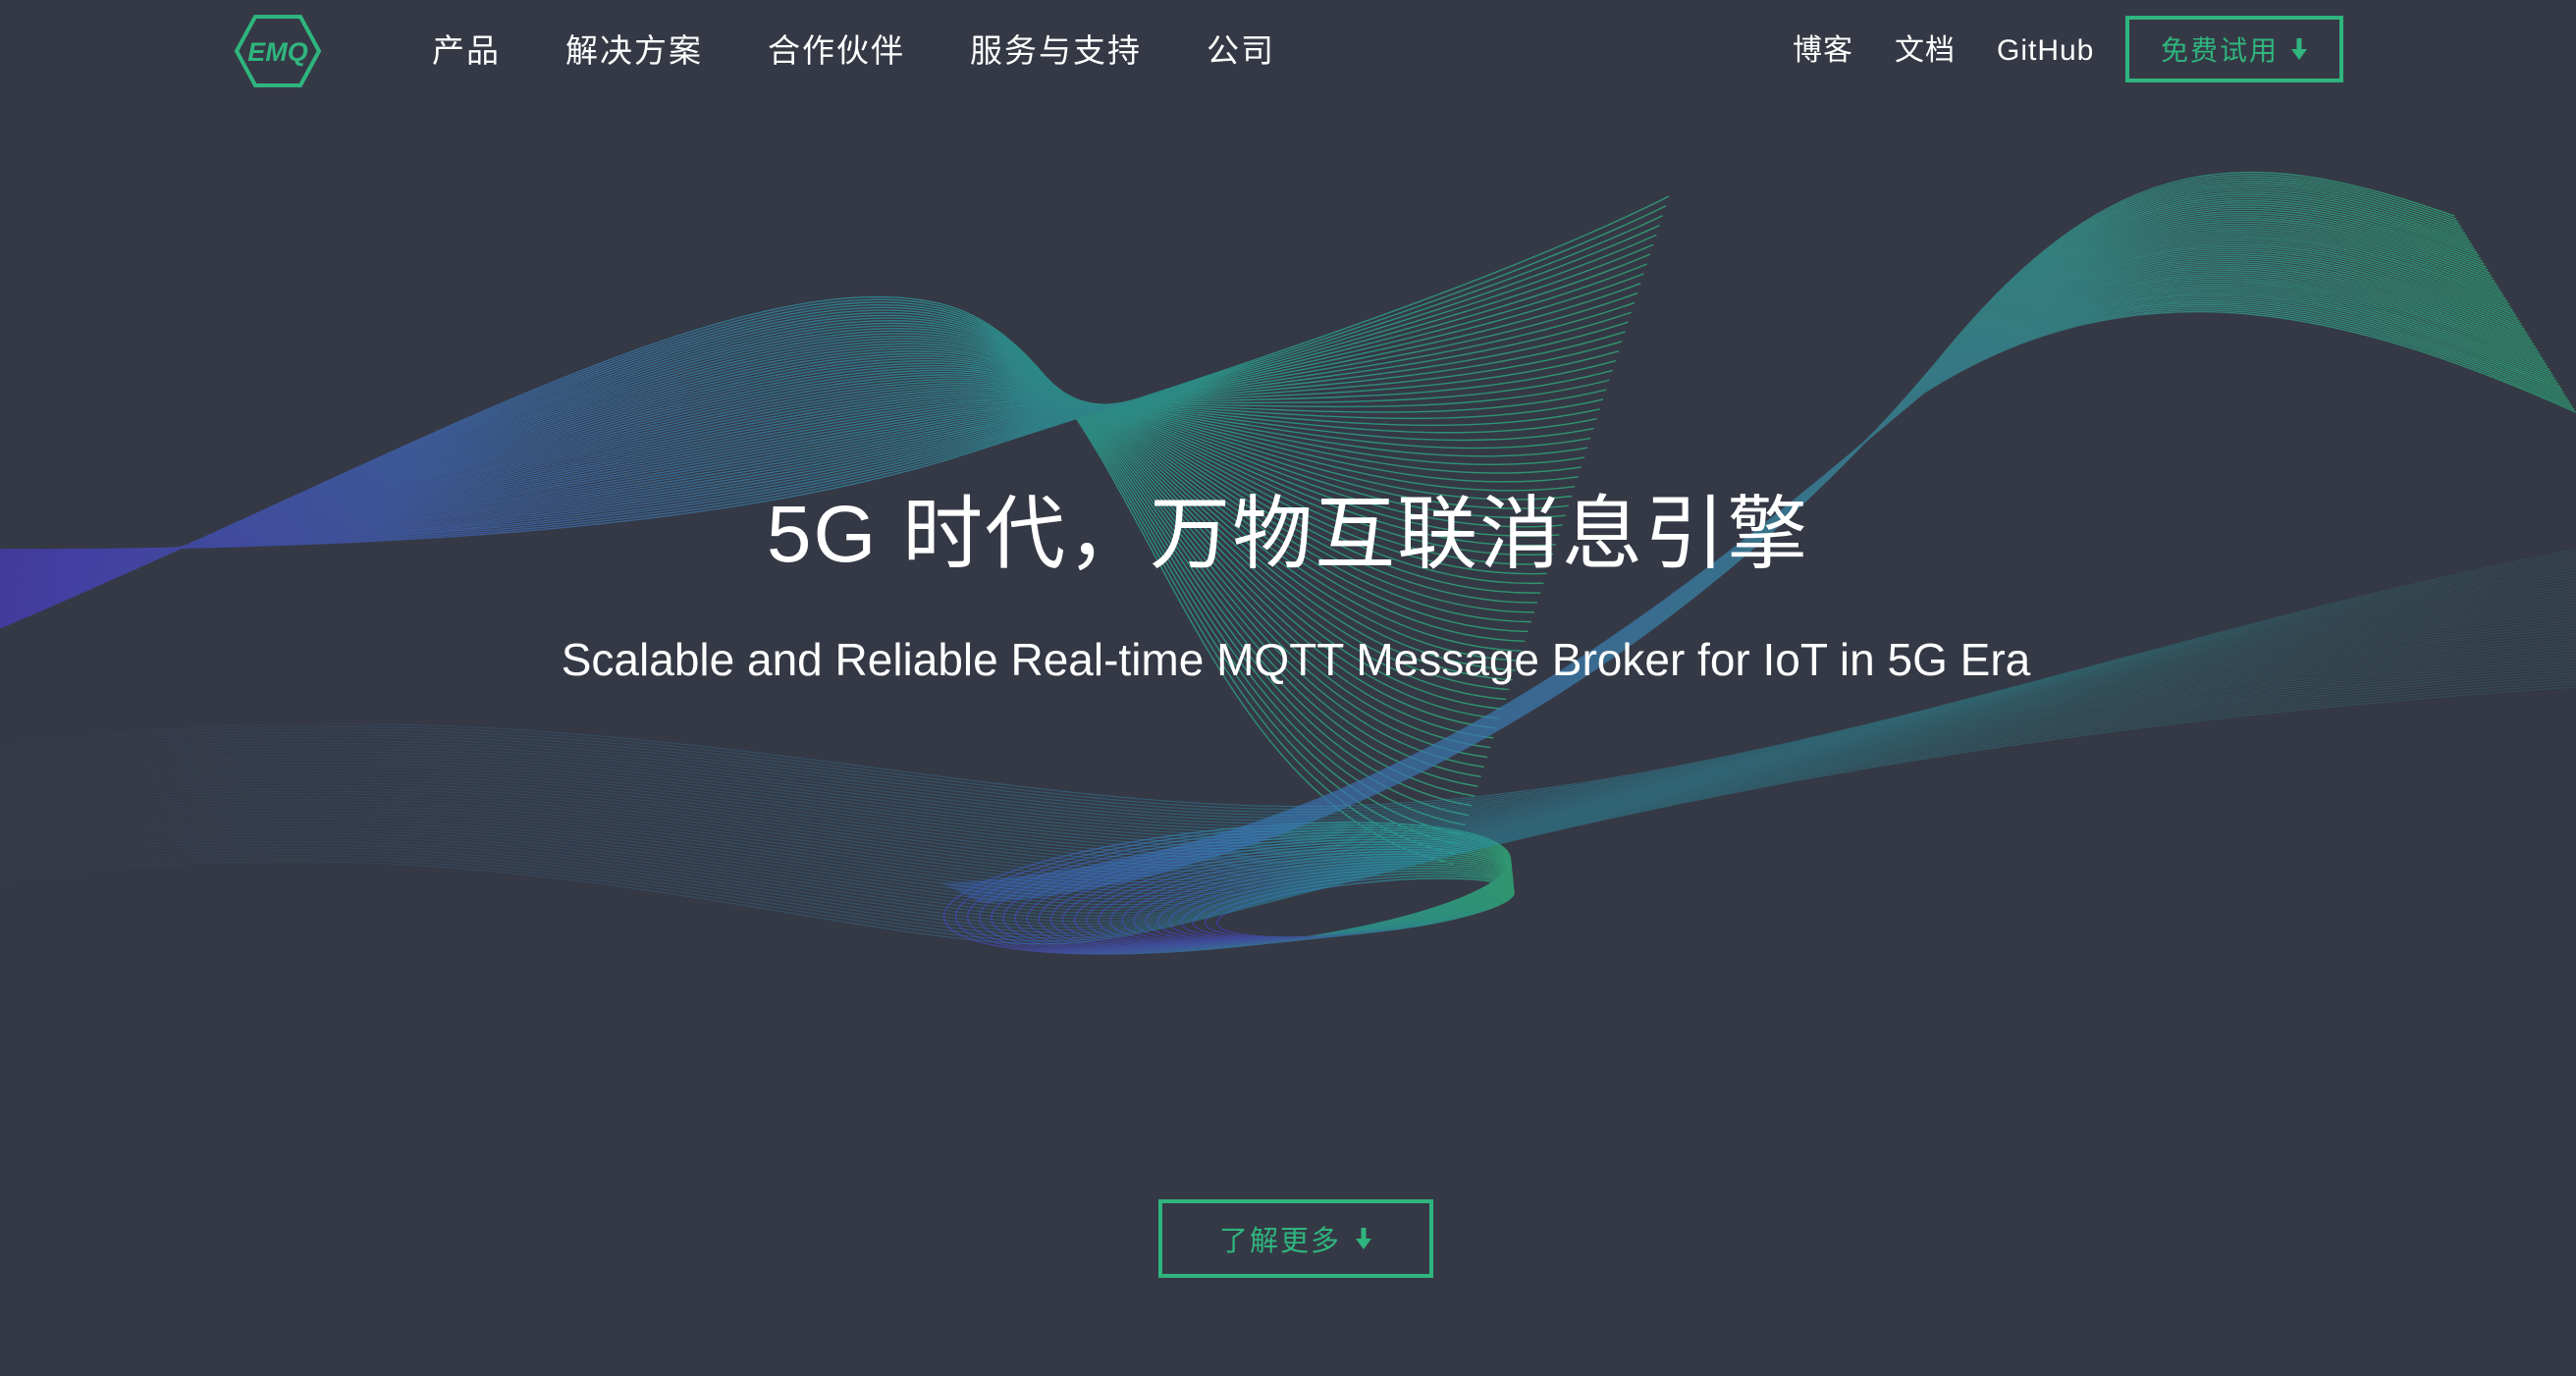  I want to click on learn-more-label: 了解更多, so click(1279, 1241).